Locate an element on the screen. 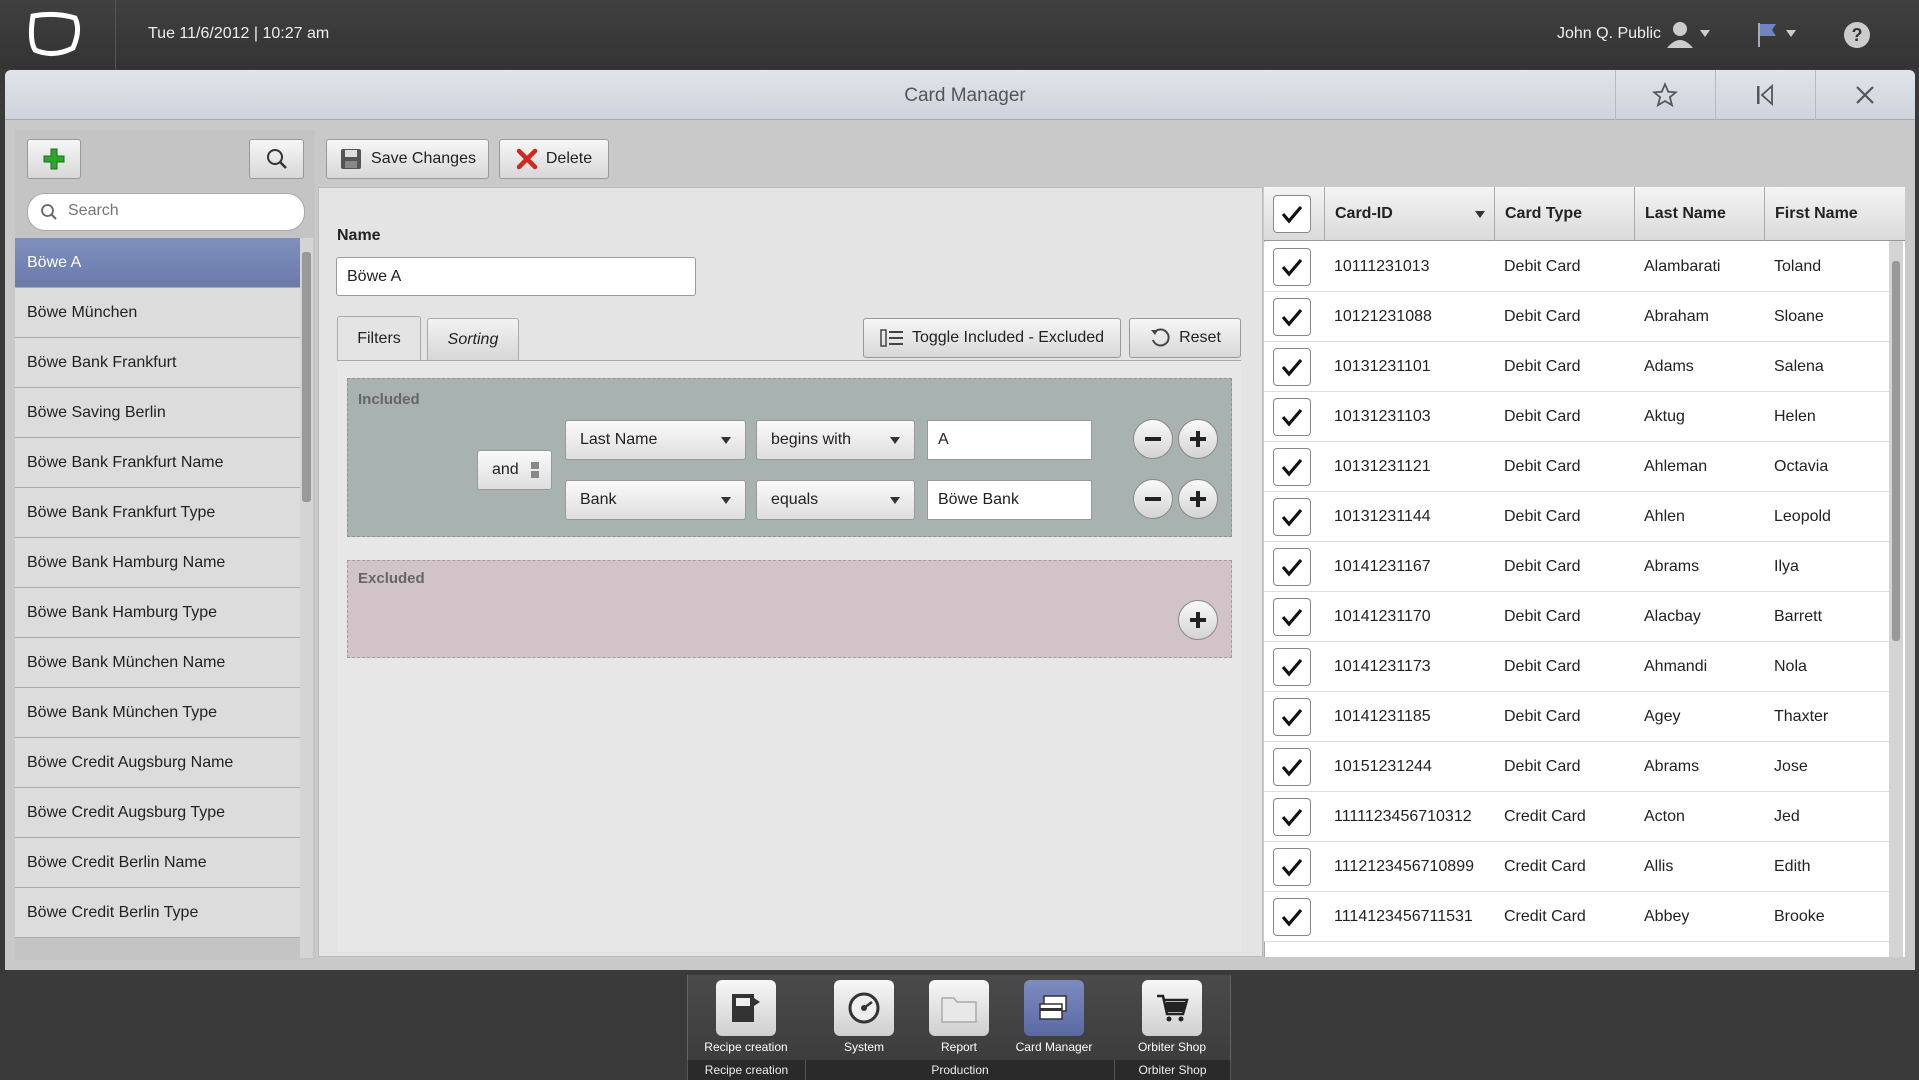 This screenshot has width=1919, height=1080. table-row: 10131231103 Debit Card Aktug Helen is located at coordinates (1576, 417).